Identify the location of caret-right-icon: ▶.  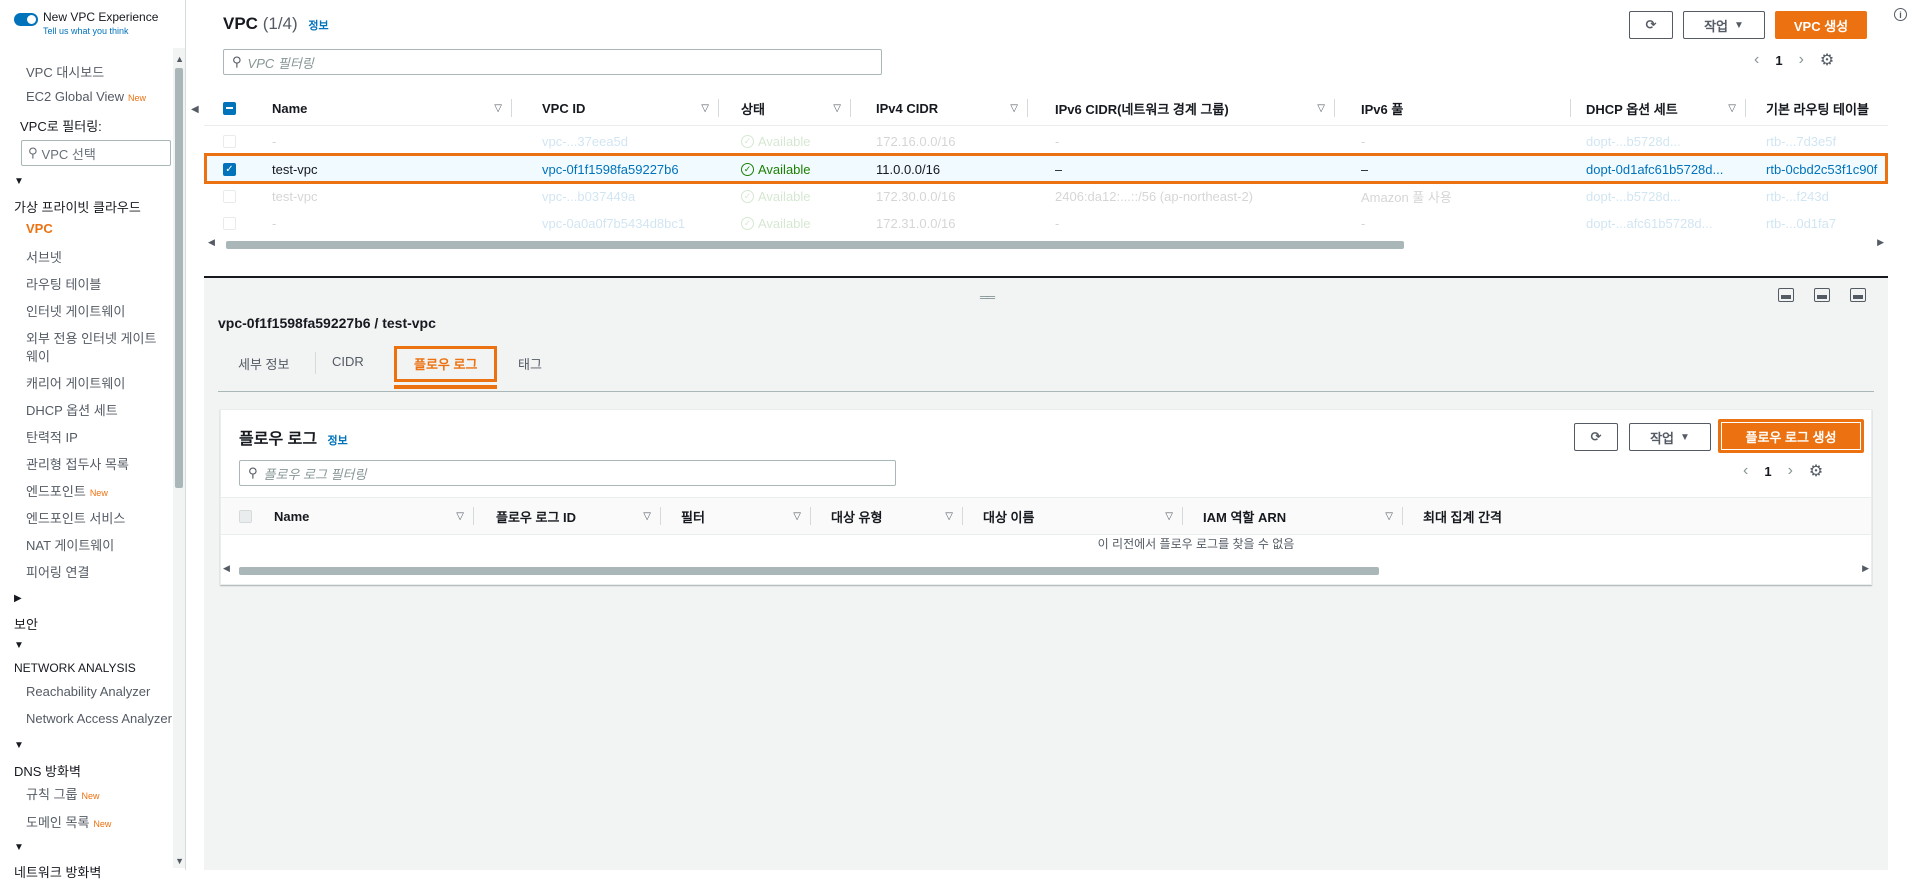
(18, 598).